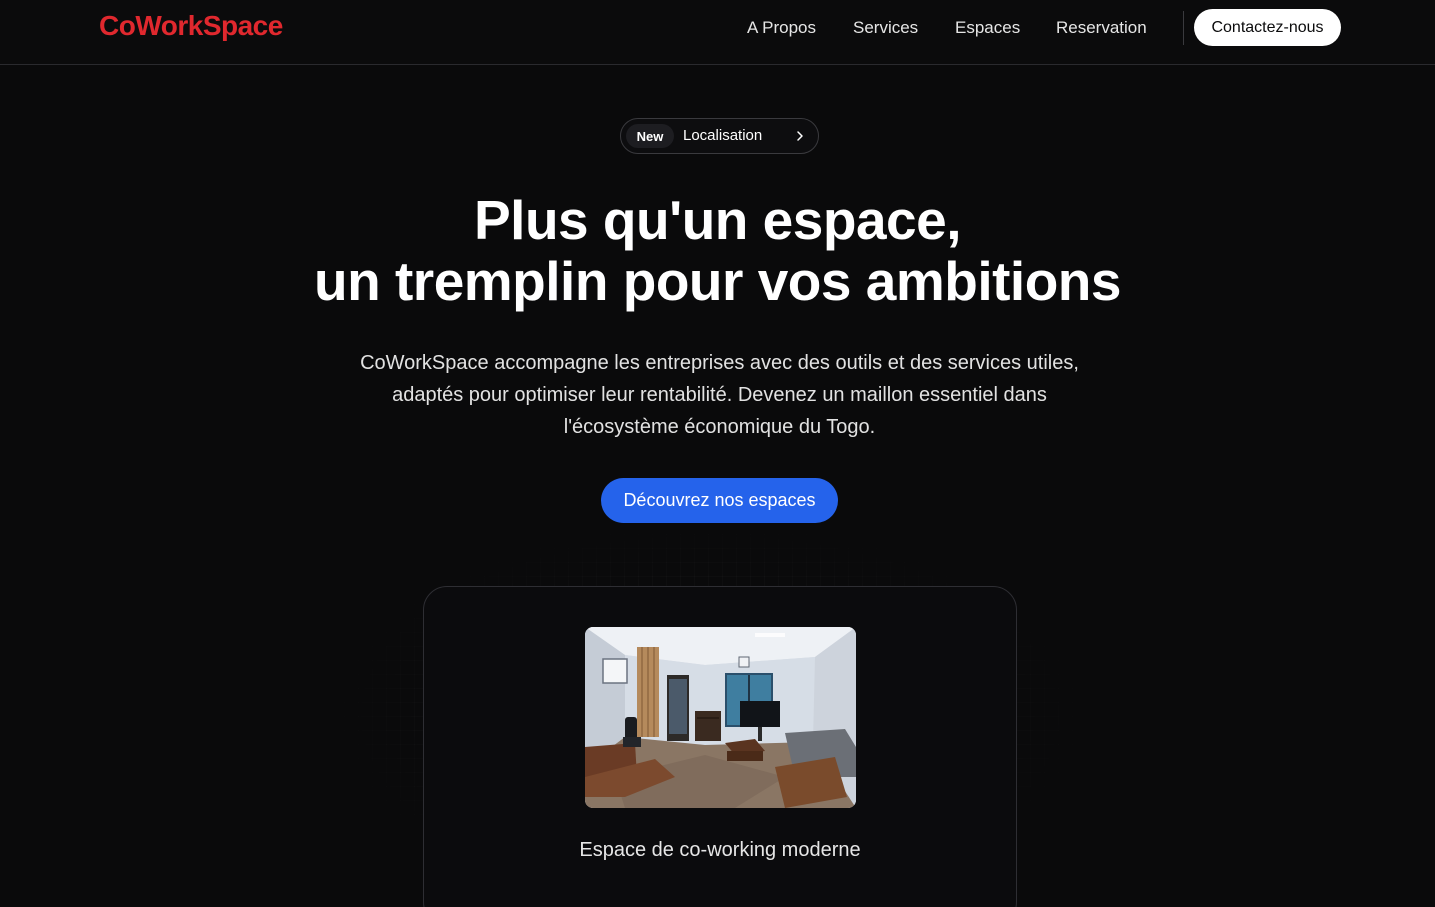 This screenshot has width=1435, height=907. I want to click on office-illustration, so click(720, 717).